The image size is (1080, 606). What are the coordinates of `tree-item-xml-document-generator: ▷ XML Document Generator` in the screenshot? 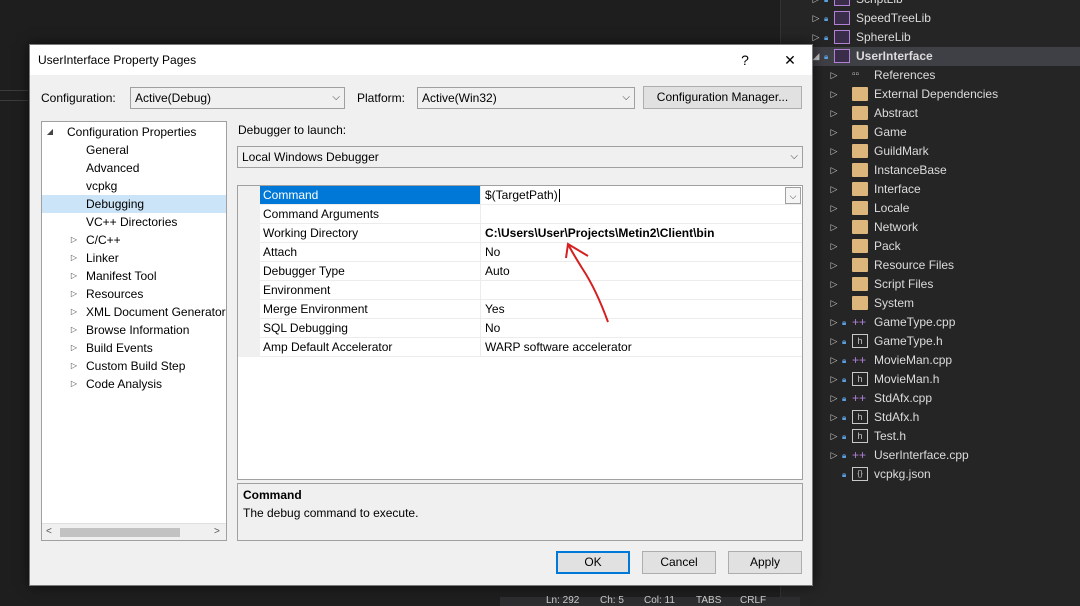 It's located at (134, 312).